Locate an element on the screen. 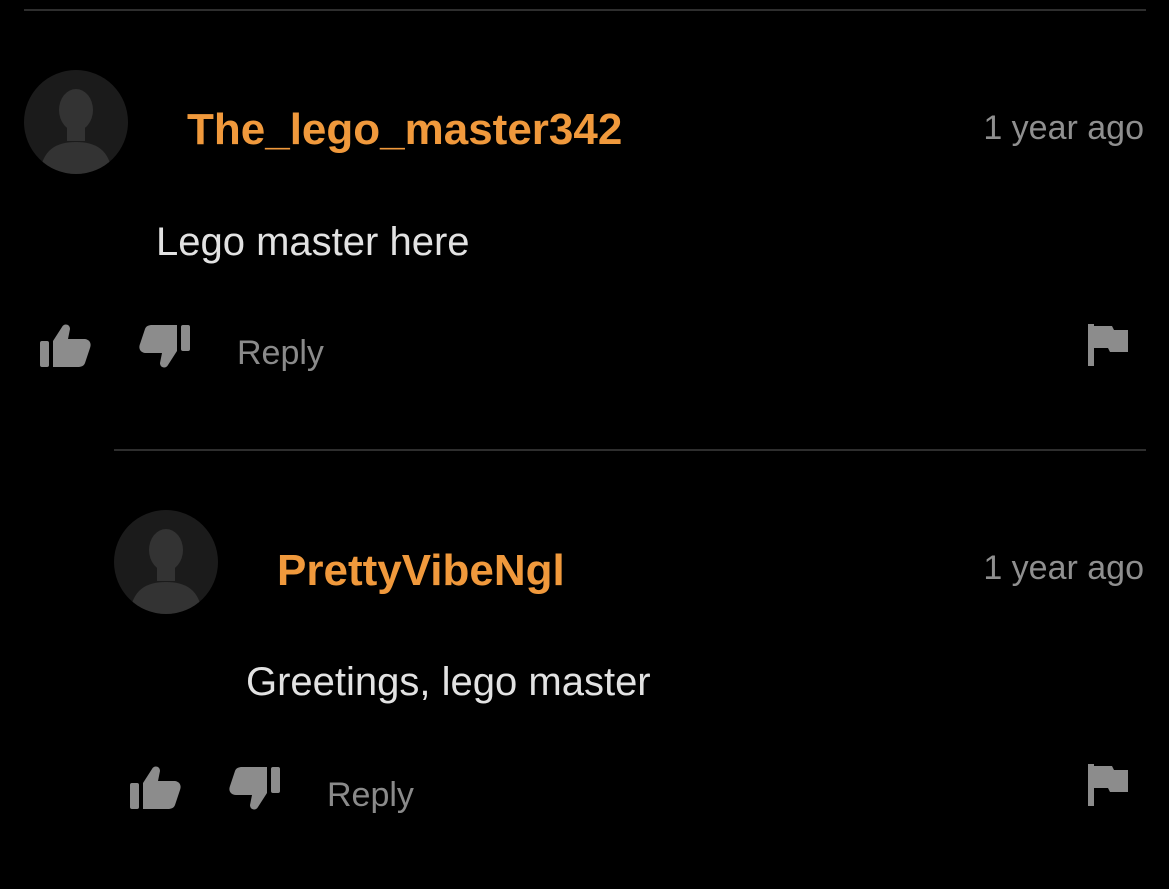 This screenshot has width=1169, height=889. reply-divider is located at coordinates (630, 450).